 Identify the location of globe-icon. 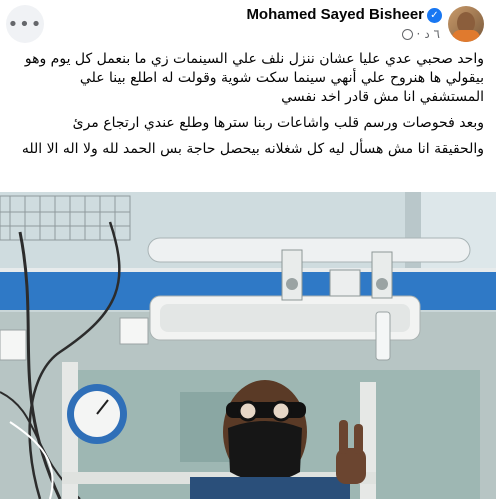
(407, 34).